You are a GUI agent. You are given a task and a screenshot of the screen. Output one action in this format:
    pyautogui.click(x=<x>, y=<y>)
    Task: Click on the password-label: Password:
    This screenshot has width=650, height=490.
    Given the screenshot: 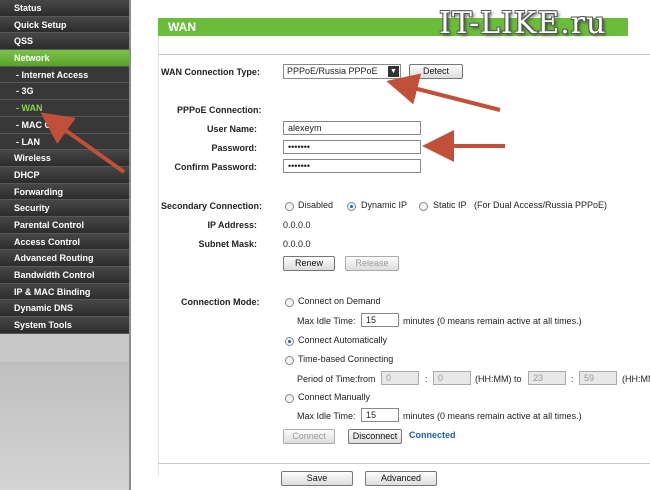 What is the action you would take?
    pyautogui.click(x=234, y=148)
    